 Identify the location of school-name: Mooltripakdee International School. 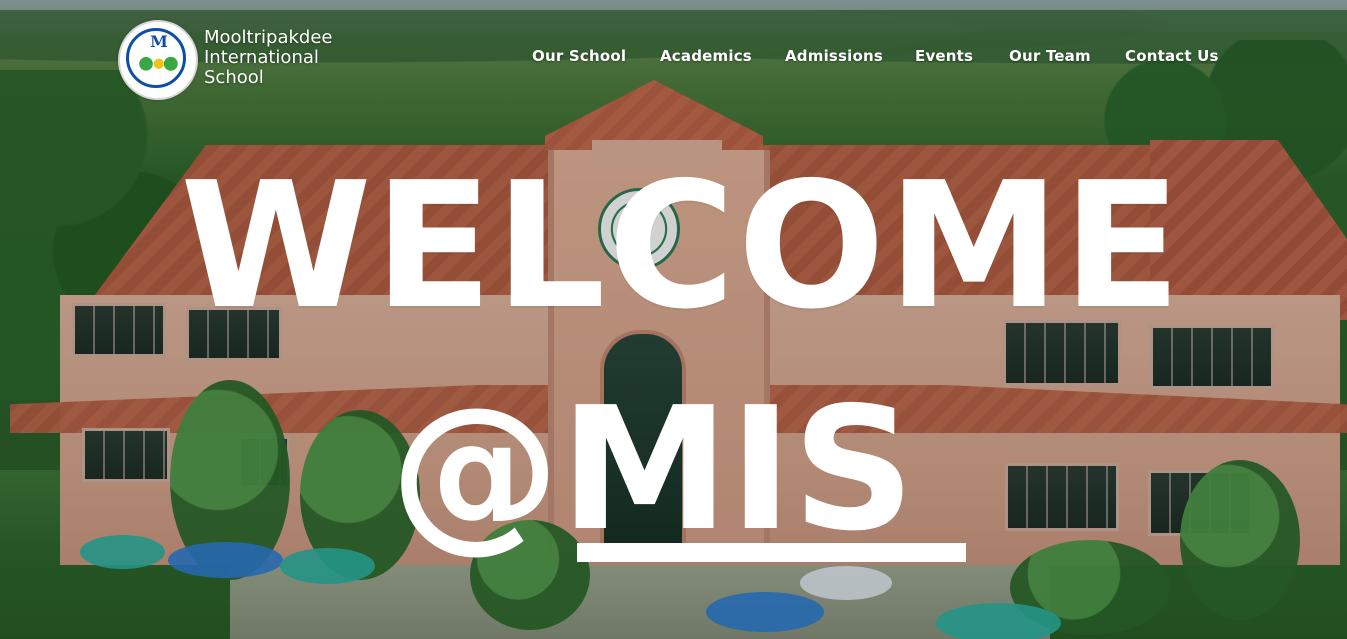
(289, 58).